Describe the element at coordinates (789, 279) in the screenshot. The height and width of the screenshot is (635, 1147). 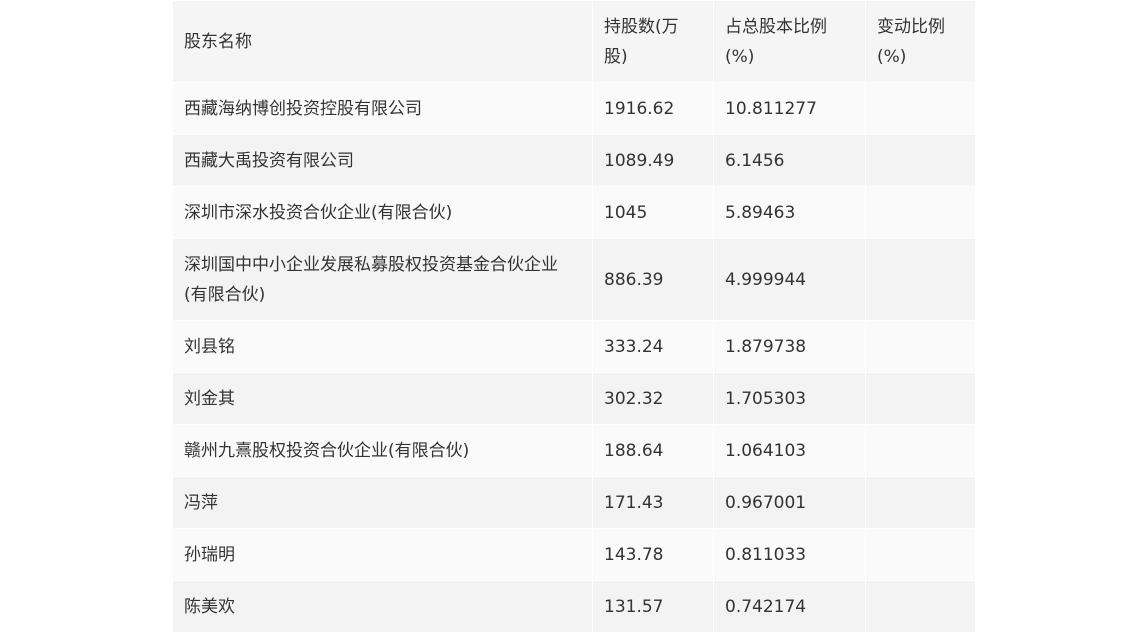
I see `cell-ratio: 4.999944` at that location.